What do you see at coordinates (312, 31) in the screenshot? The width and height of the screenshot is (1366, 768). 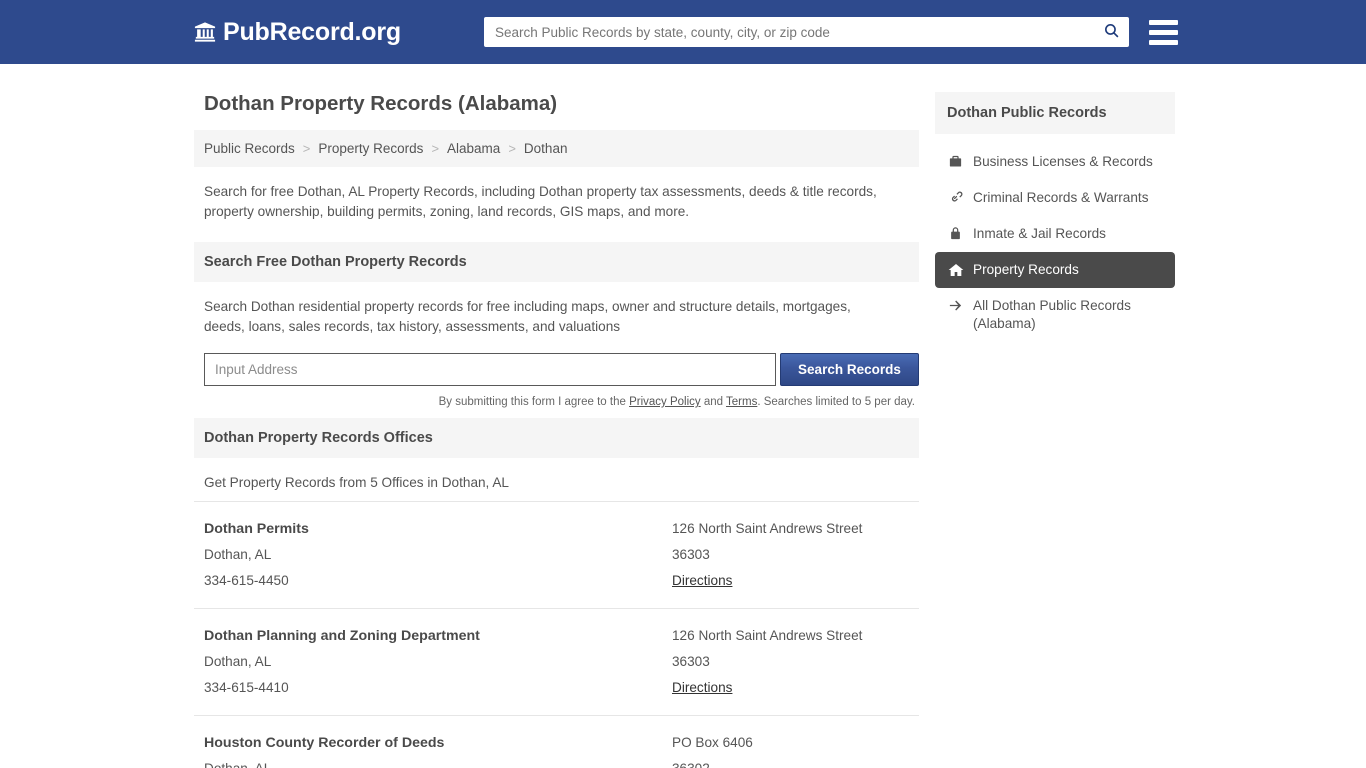 I see `site-logo-text: PubRecord.org` at bounding box center [312, 31].